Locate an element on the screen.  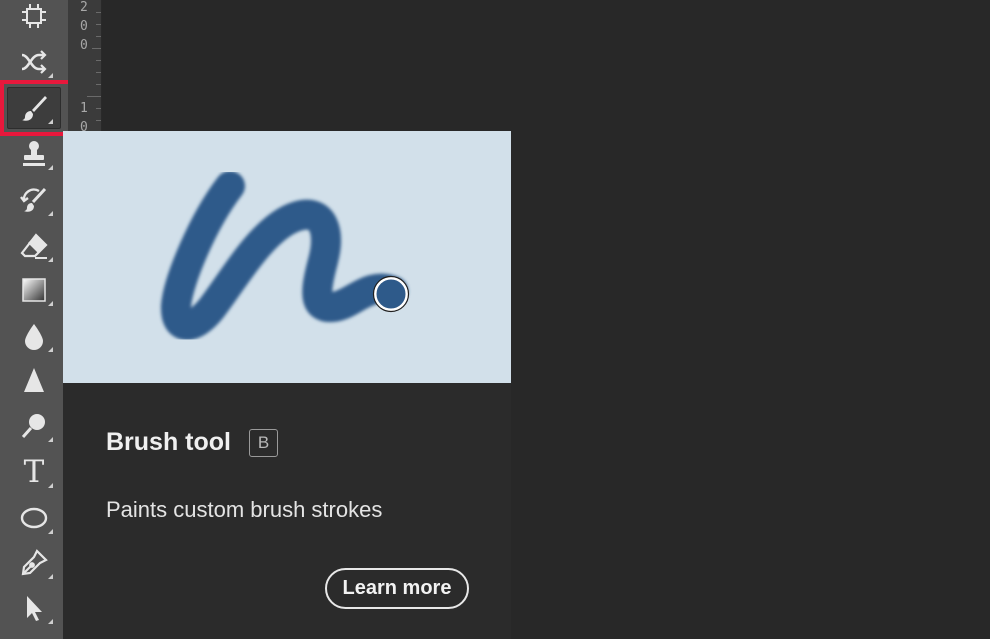
tools-panel: T is located at coordinates (34, 319).